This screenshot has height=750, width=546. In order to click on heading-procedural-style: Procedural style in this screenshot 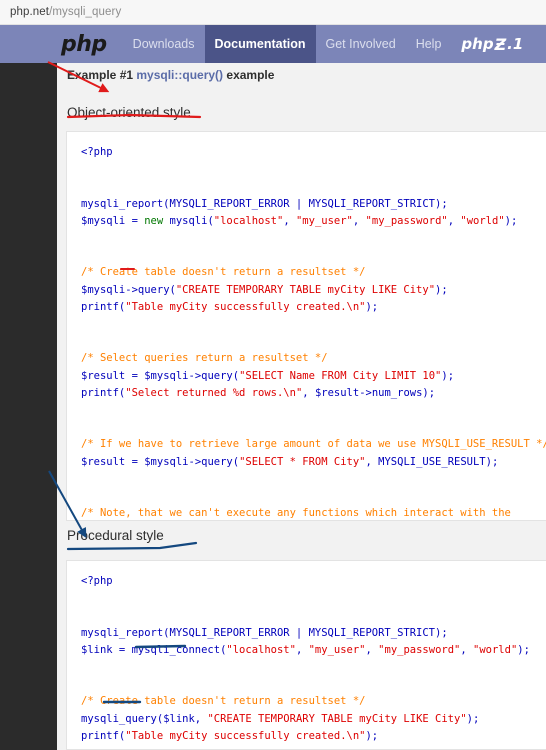, I will do `click(115, 535)`.